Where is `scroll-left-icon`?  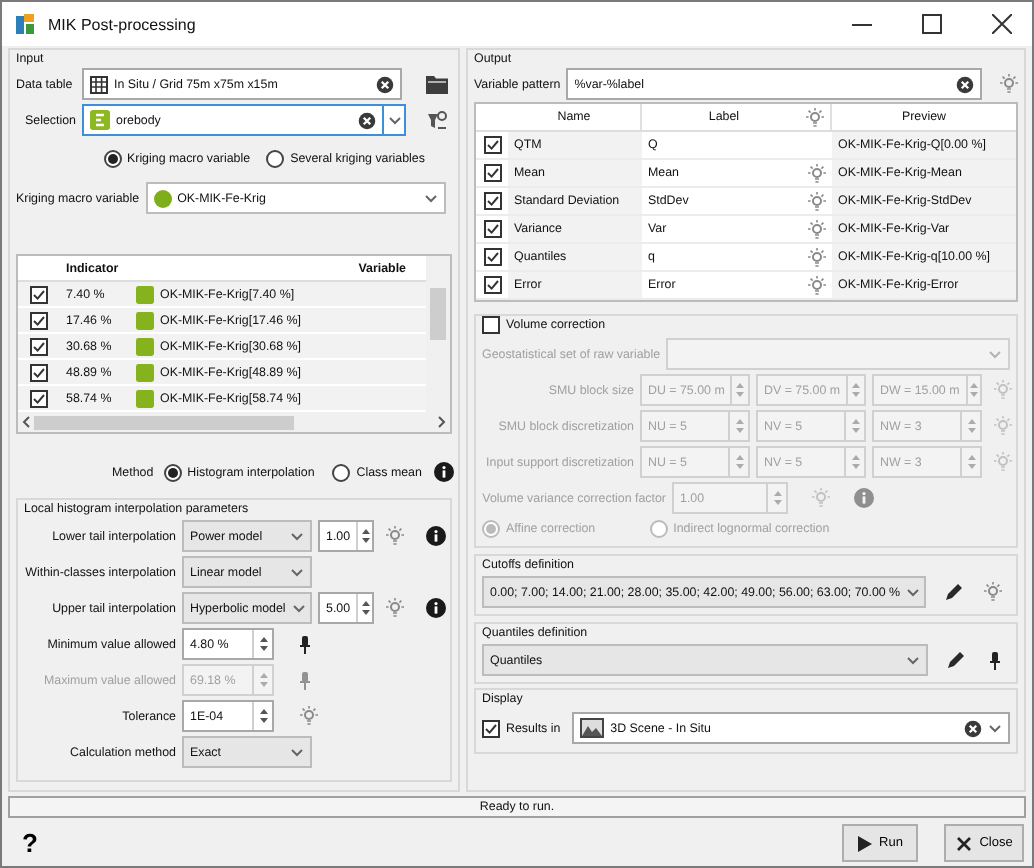 scroll-left-icon is located at coordinates (26, 422).